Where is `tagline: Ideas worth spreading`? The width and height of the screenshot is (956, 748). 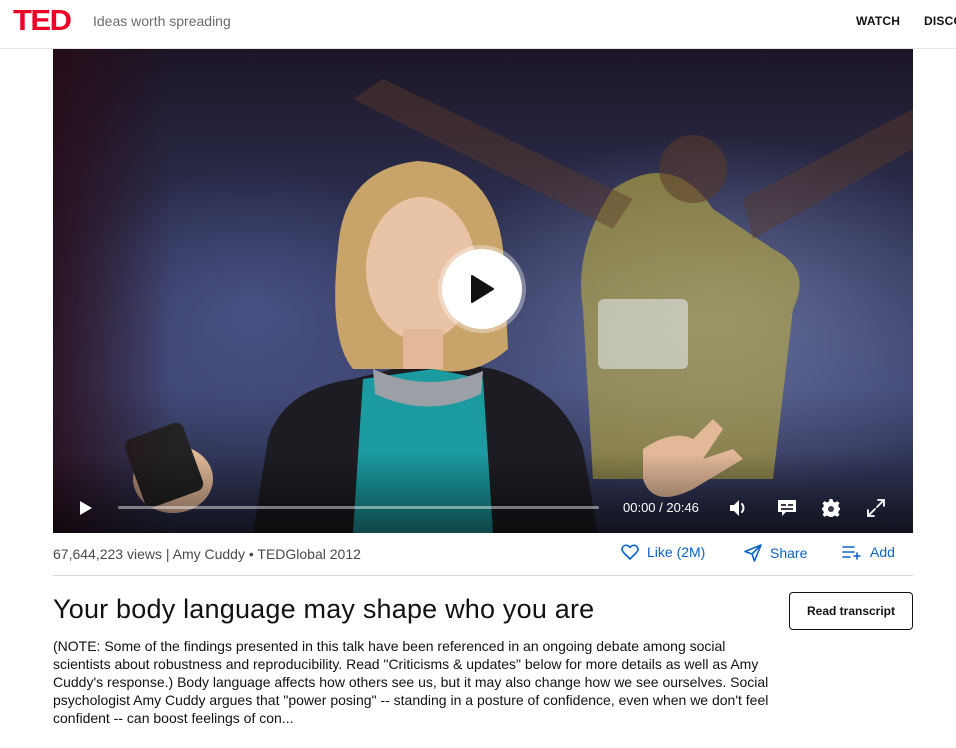 tagline: Ideas worth spreading is located at coordinates (162, 21).